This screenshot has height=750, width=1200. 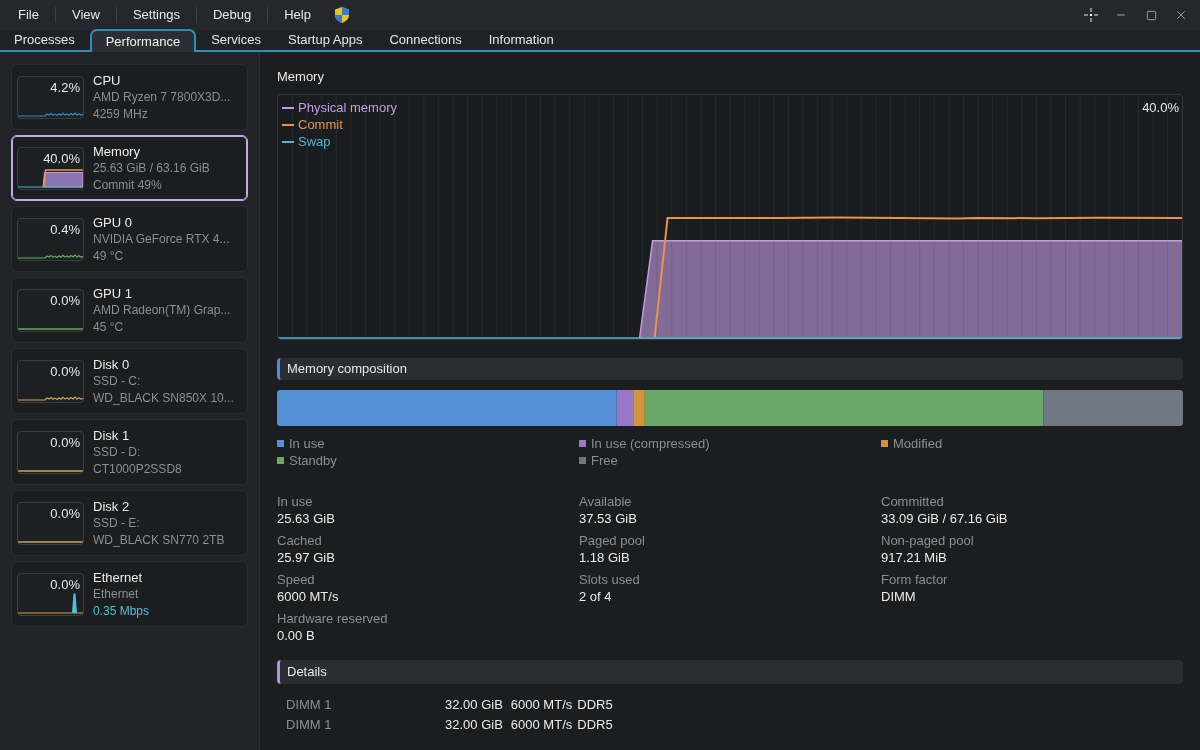 I want to click on stat-label: Cached, so click(x=300, y=540).